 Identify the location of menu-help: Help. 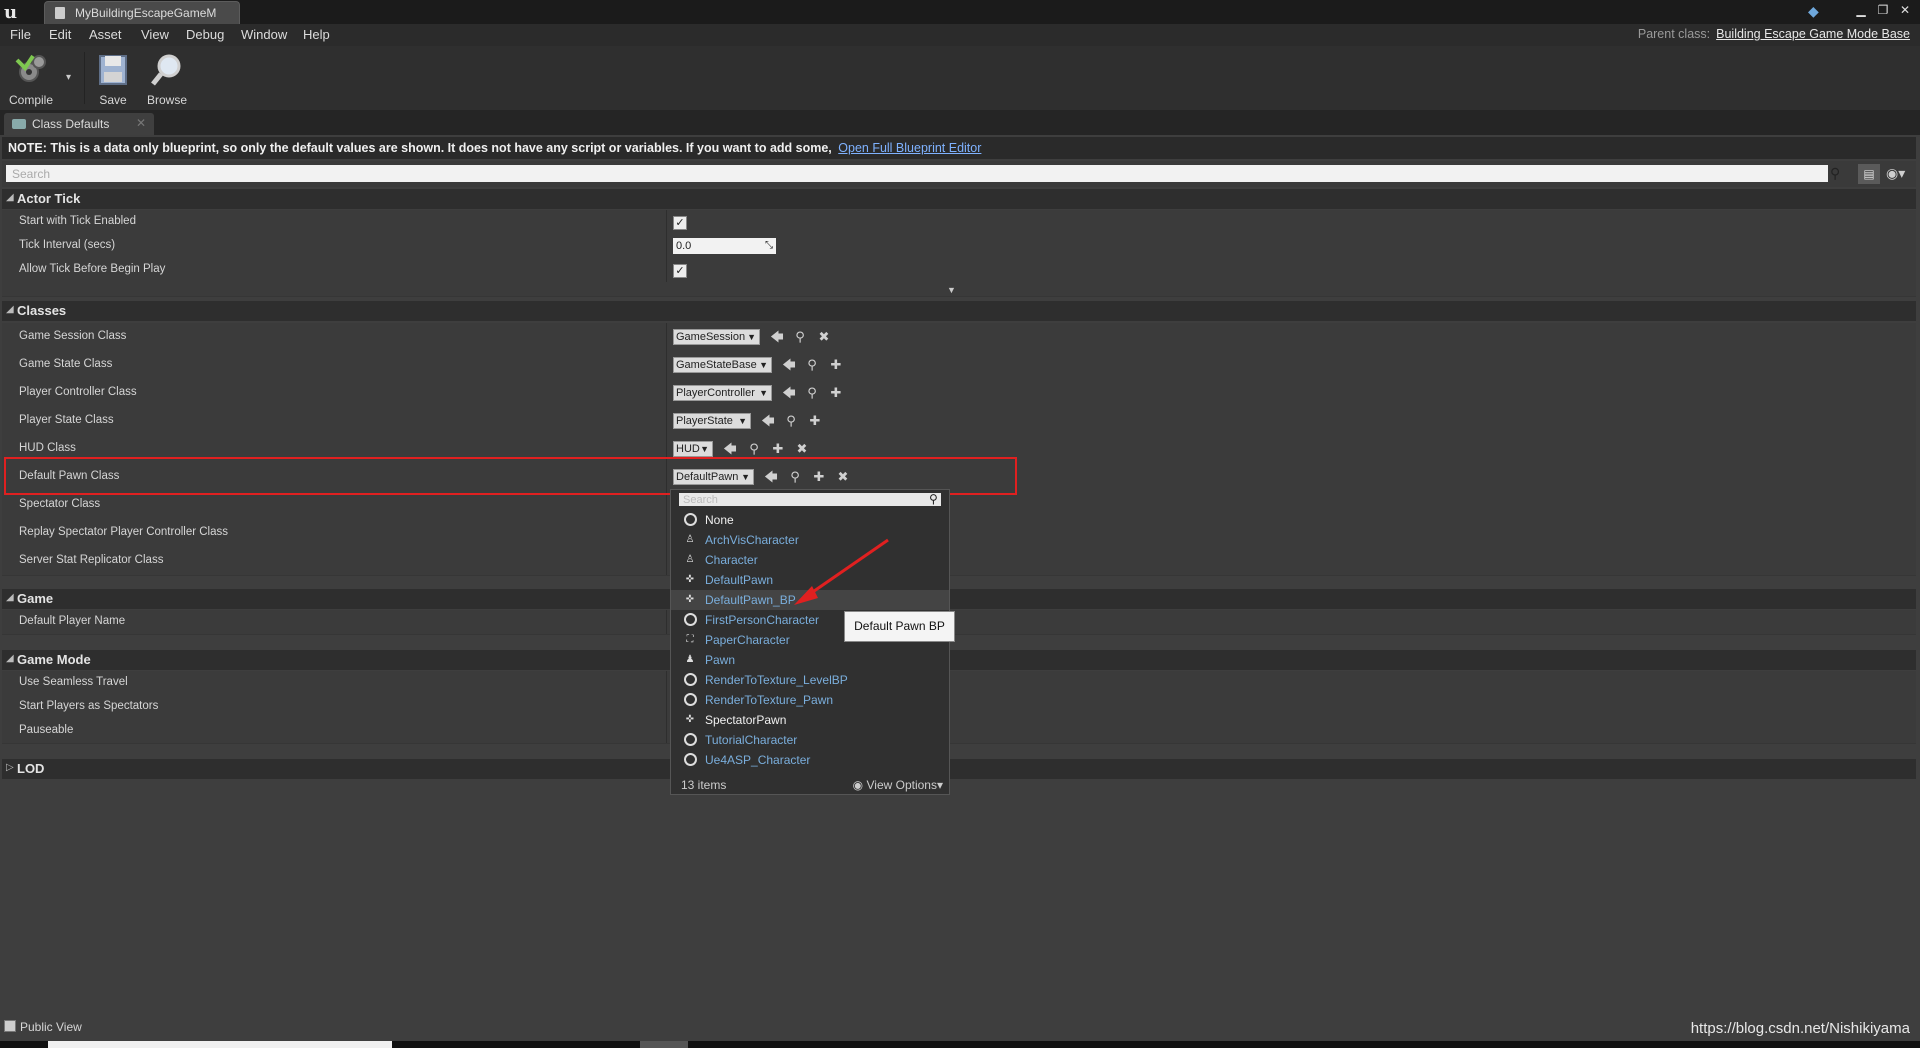
(316, 34).